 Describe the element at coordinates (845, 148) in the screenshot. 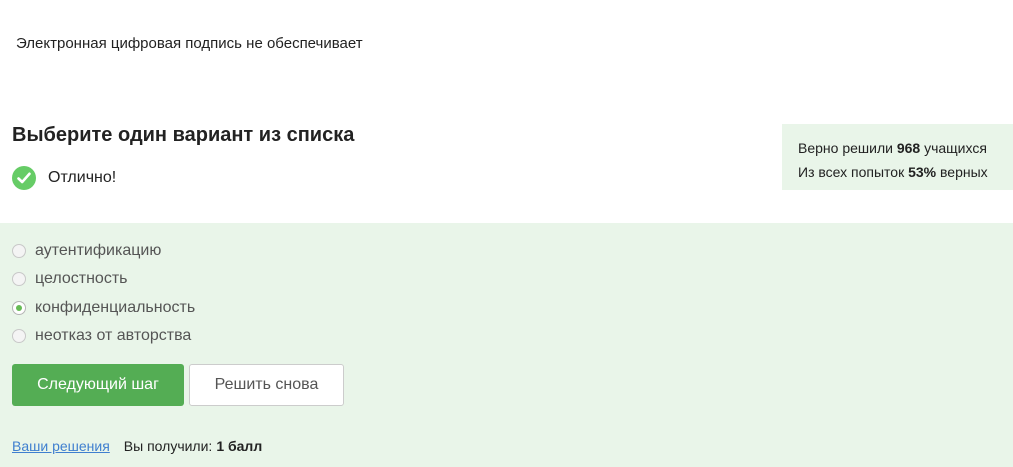

I see `stats-solved-prefix: Верно решили` at that location.